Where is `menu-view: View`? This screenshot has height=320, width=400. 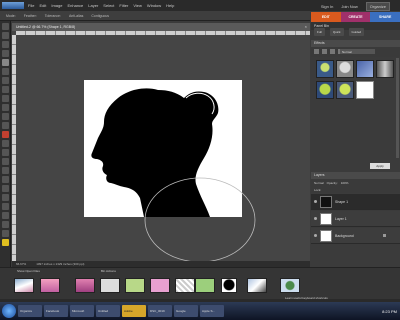
menu-view: View is located at coordinates (137, 5).